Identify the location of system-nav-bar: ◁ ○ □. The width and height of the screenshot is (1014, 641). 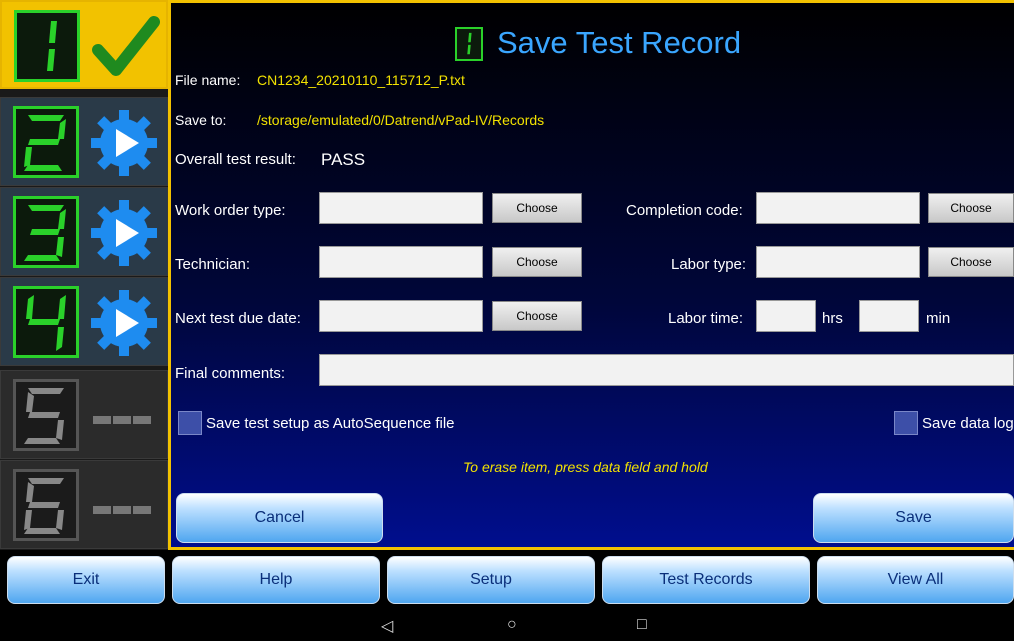
(507, 625).